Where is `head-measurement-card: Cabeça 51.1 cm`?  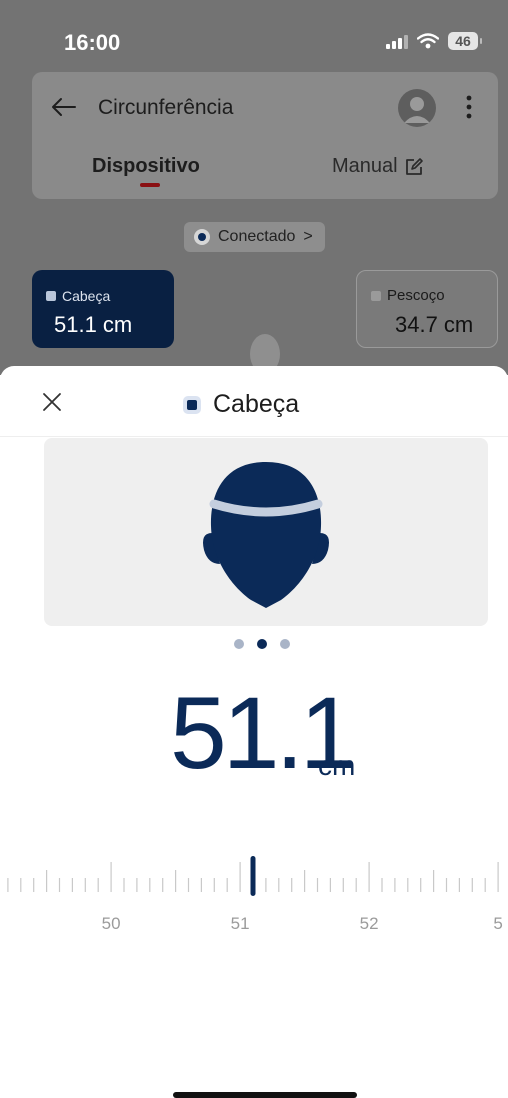 head-measurement-card: Cabeça 51.1 cm is located at coordinates (103, 309).